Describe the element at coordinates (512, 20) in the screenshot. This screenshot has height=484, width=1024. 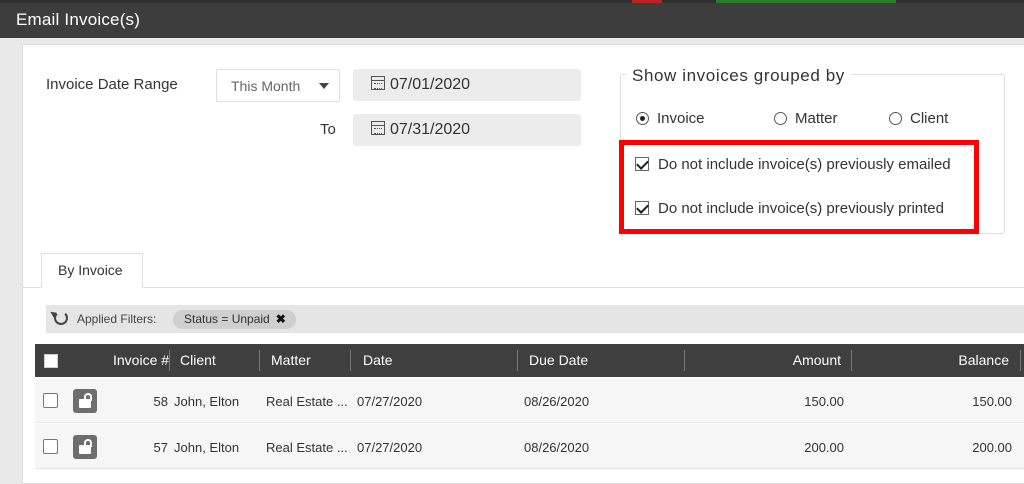
I see `dialog-title: Email Invoice(s)` at that location.